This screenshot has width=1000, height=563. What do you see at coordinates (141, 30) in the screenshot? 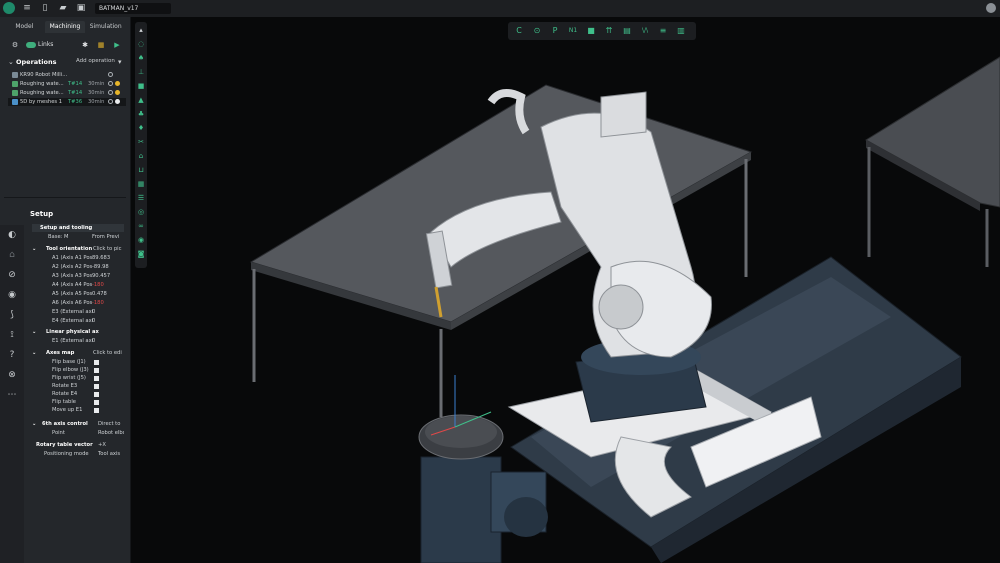
I see `collapse-arrow-icon: ▴` at bounding box center [141, 30].